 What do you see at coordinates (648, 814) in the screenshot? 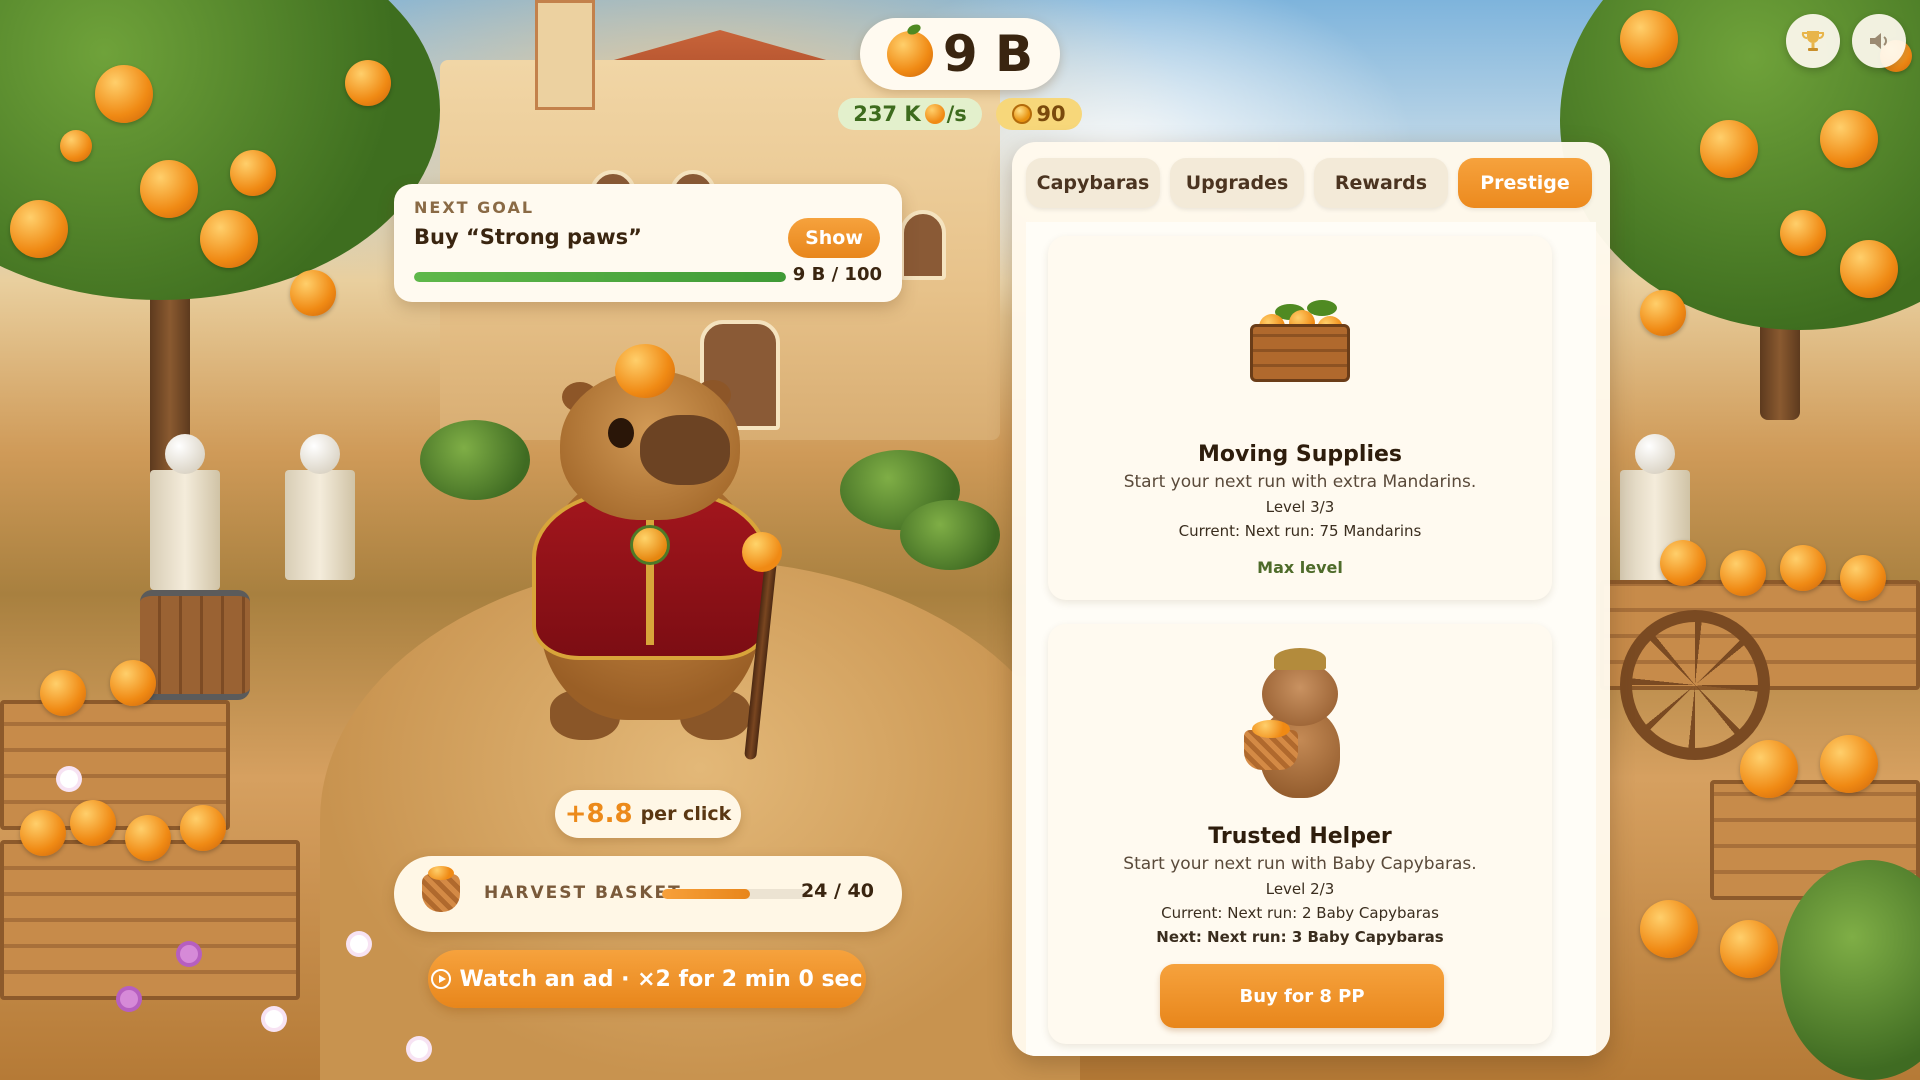
I see `per-click-badge: +8.8 per click` at bounding box center [648, 814].